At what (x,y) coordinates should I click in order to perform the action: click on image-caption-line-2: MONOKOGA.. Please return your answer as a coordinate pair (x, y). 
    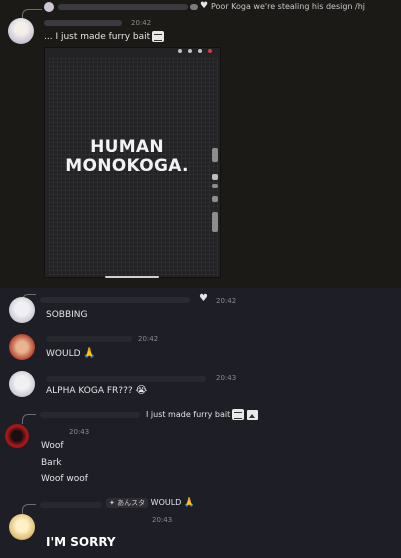
    Looking at the image, I should click on (127, 166).